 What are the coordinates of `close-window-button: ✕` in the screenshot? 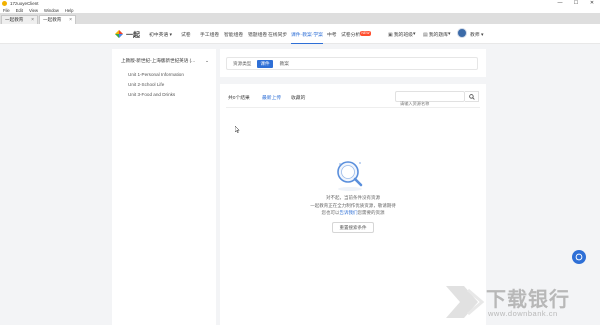 It's located at (592, 3).